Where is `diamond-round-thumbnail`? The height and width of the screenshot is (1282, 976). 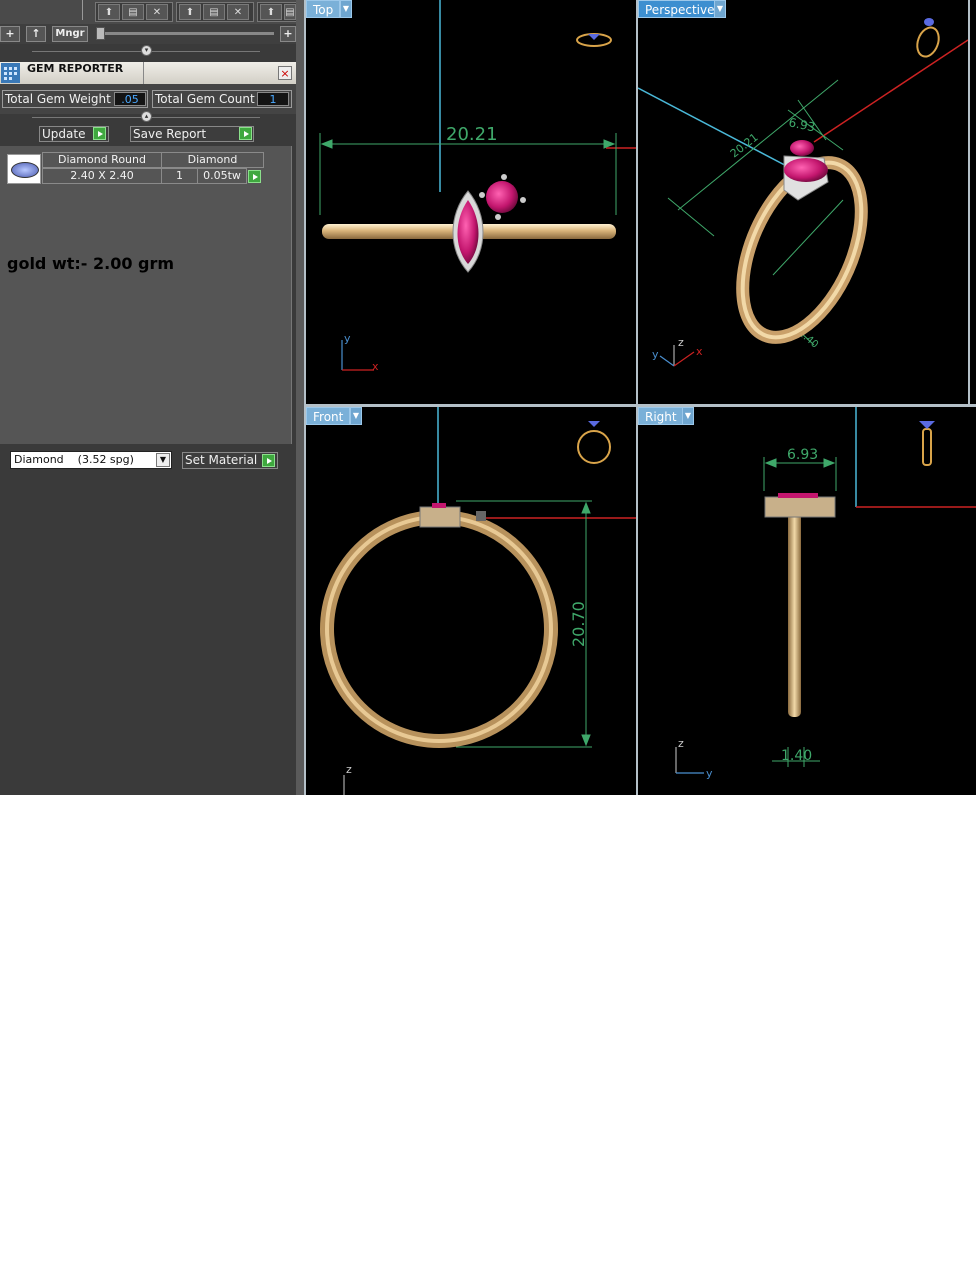 diamond-round-thumbnail is located at coordinates (24, 169).